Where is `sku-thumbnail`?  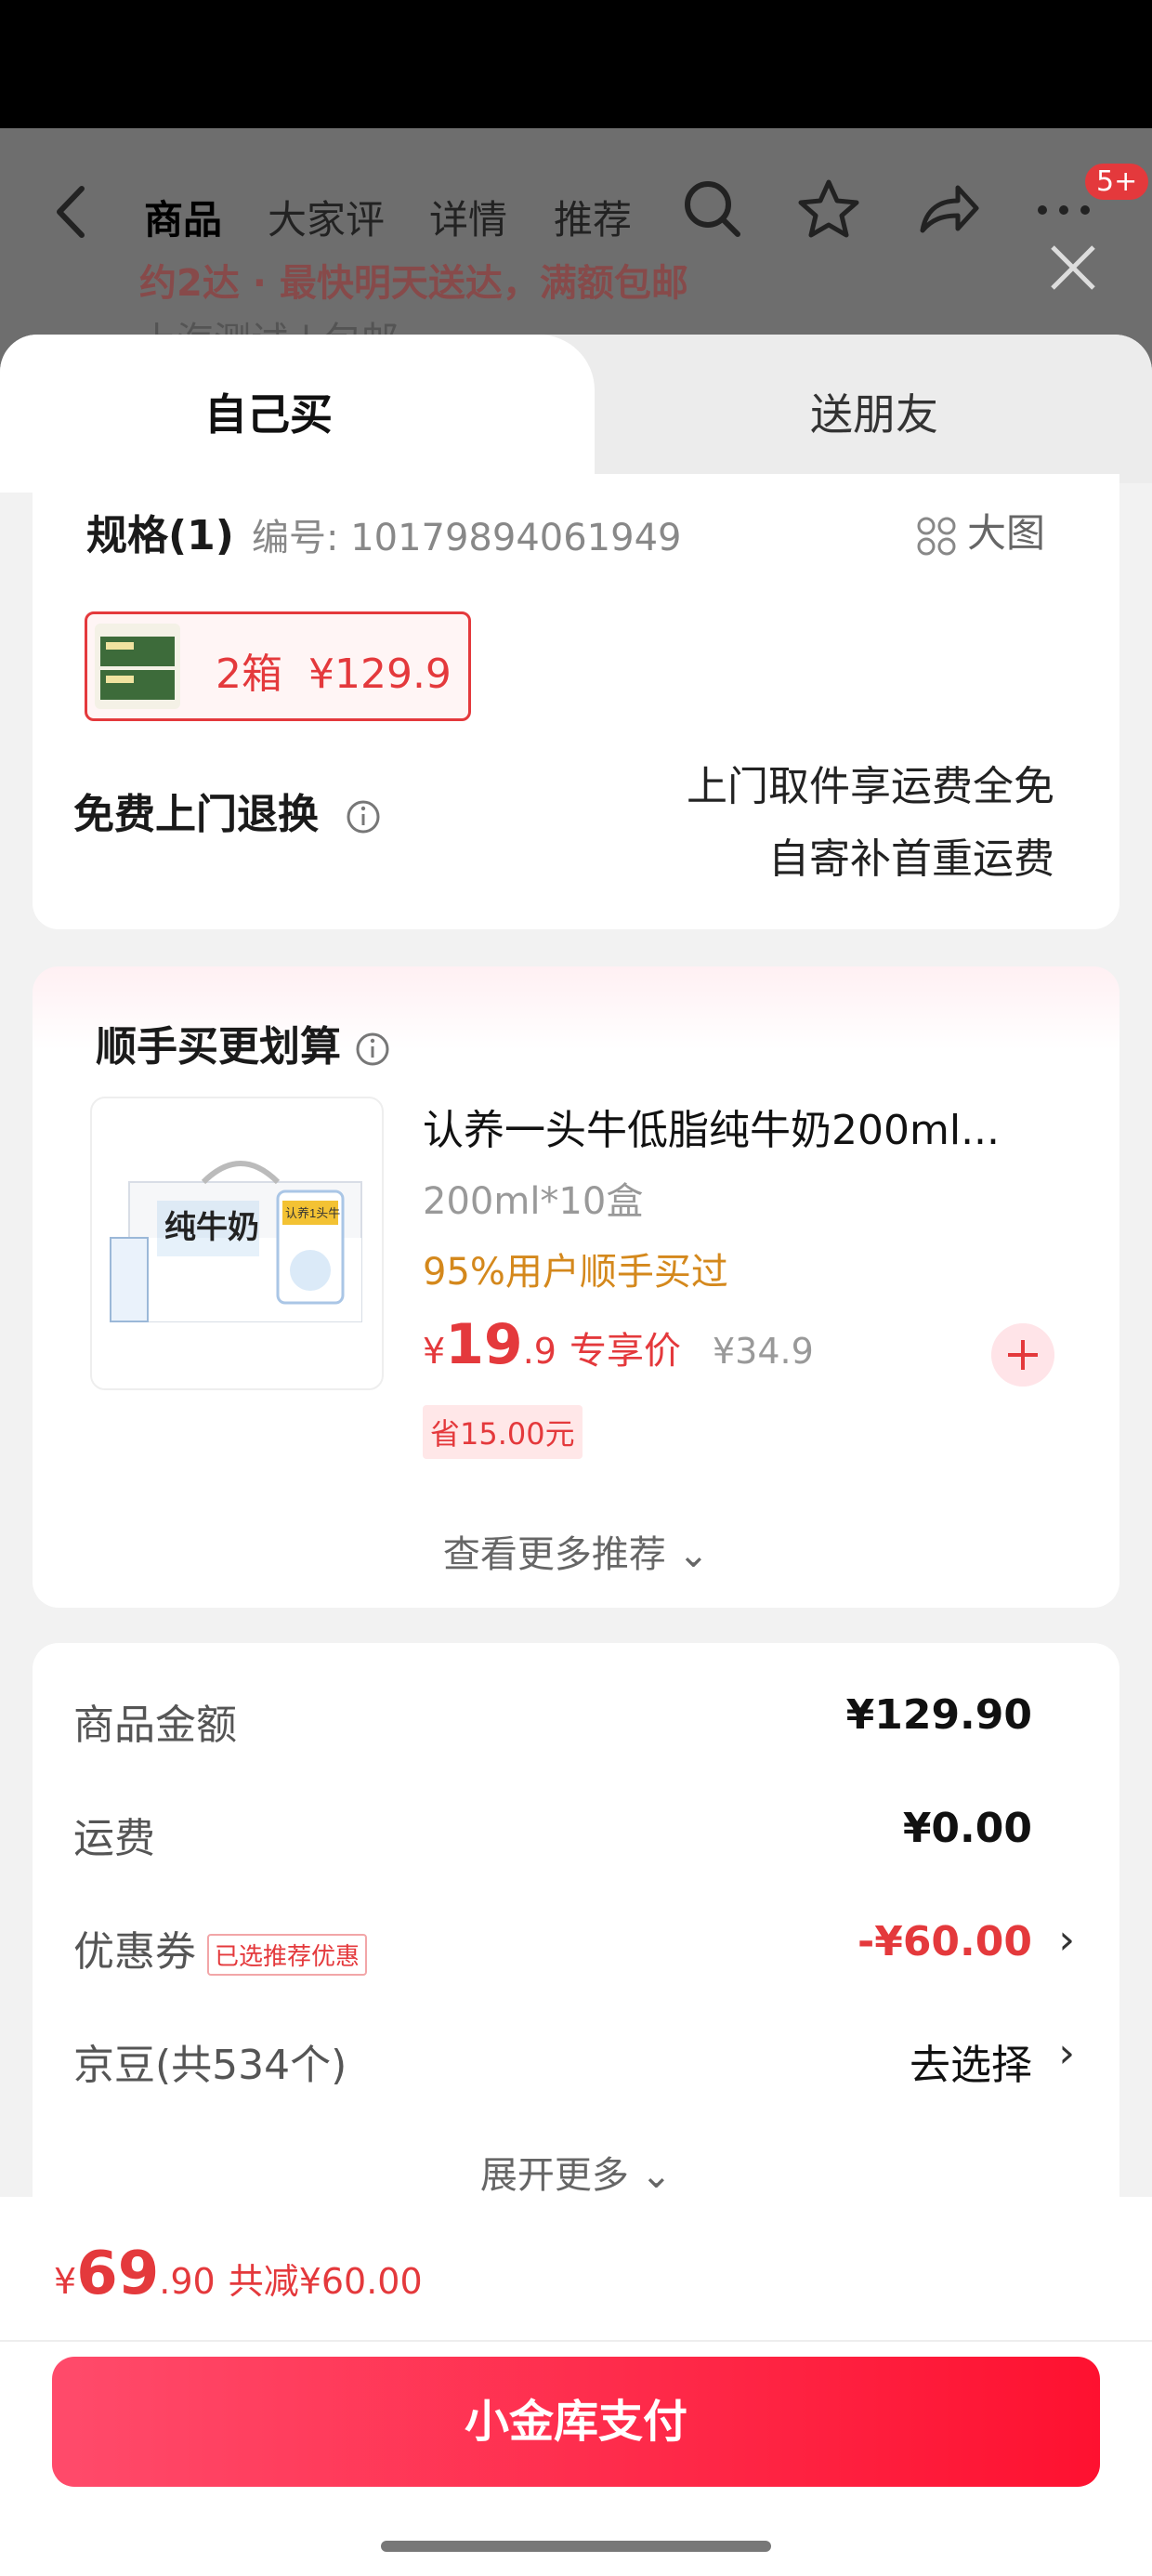
sku-thumbnail is located at coordinates (137, 666).